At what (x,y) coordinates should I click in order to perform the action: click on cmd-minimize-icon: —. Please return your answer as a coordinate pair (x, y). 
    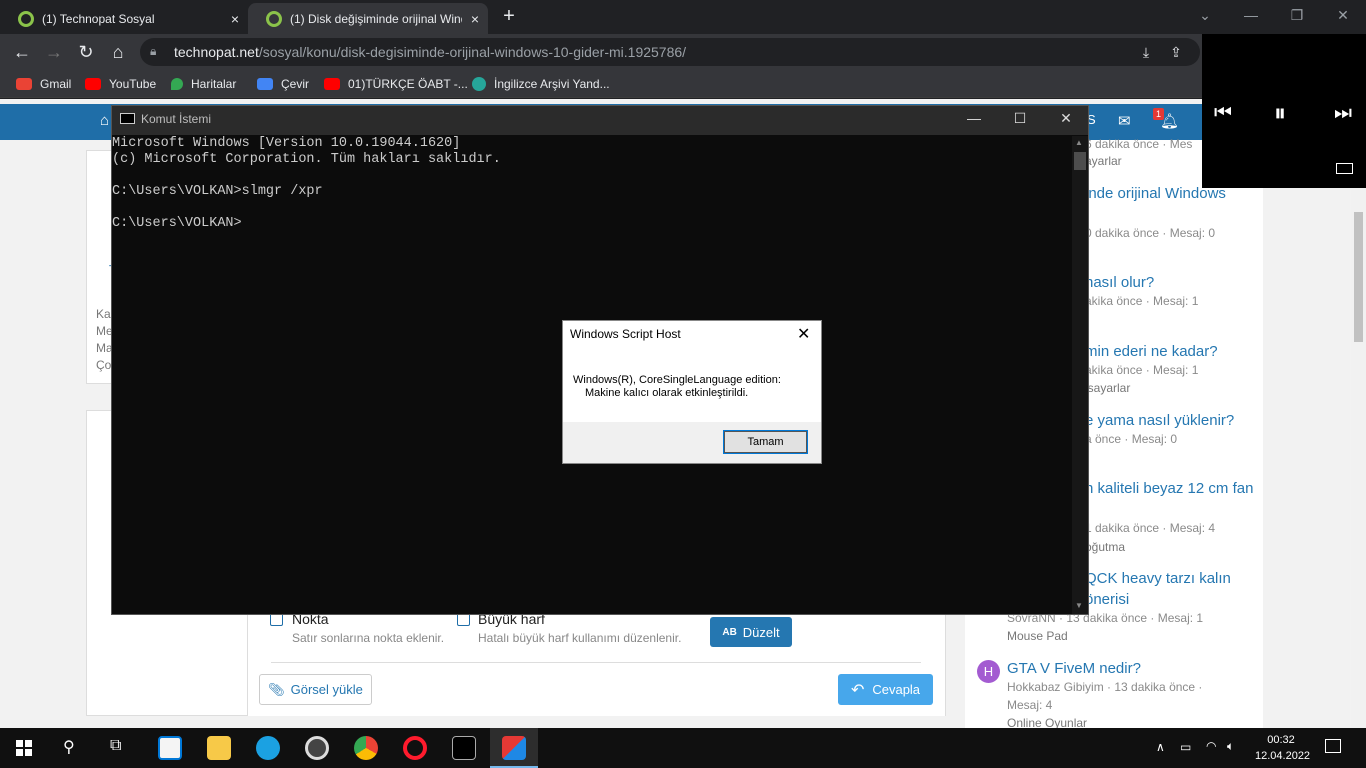
    Looking at the image, I should click on (974, 120).